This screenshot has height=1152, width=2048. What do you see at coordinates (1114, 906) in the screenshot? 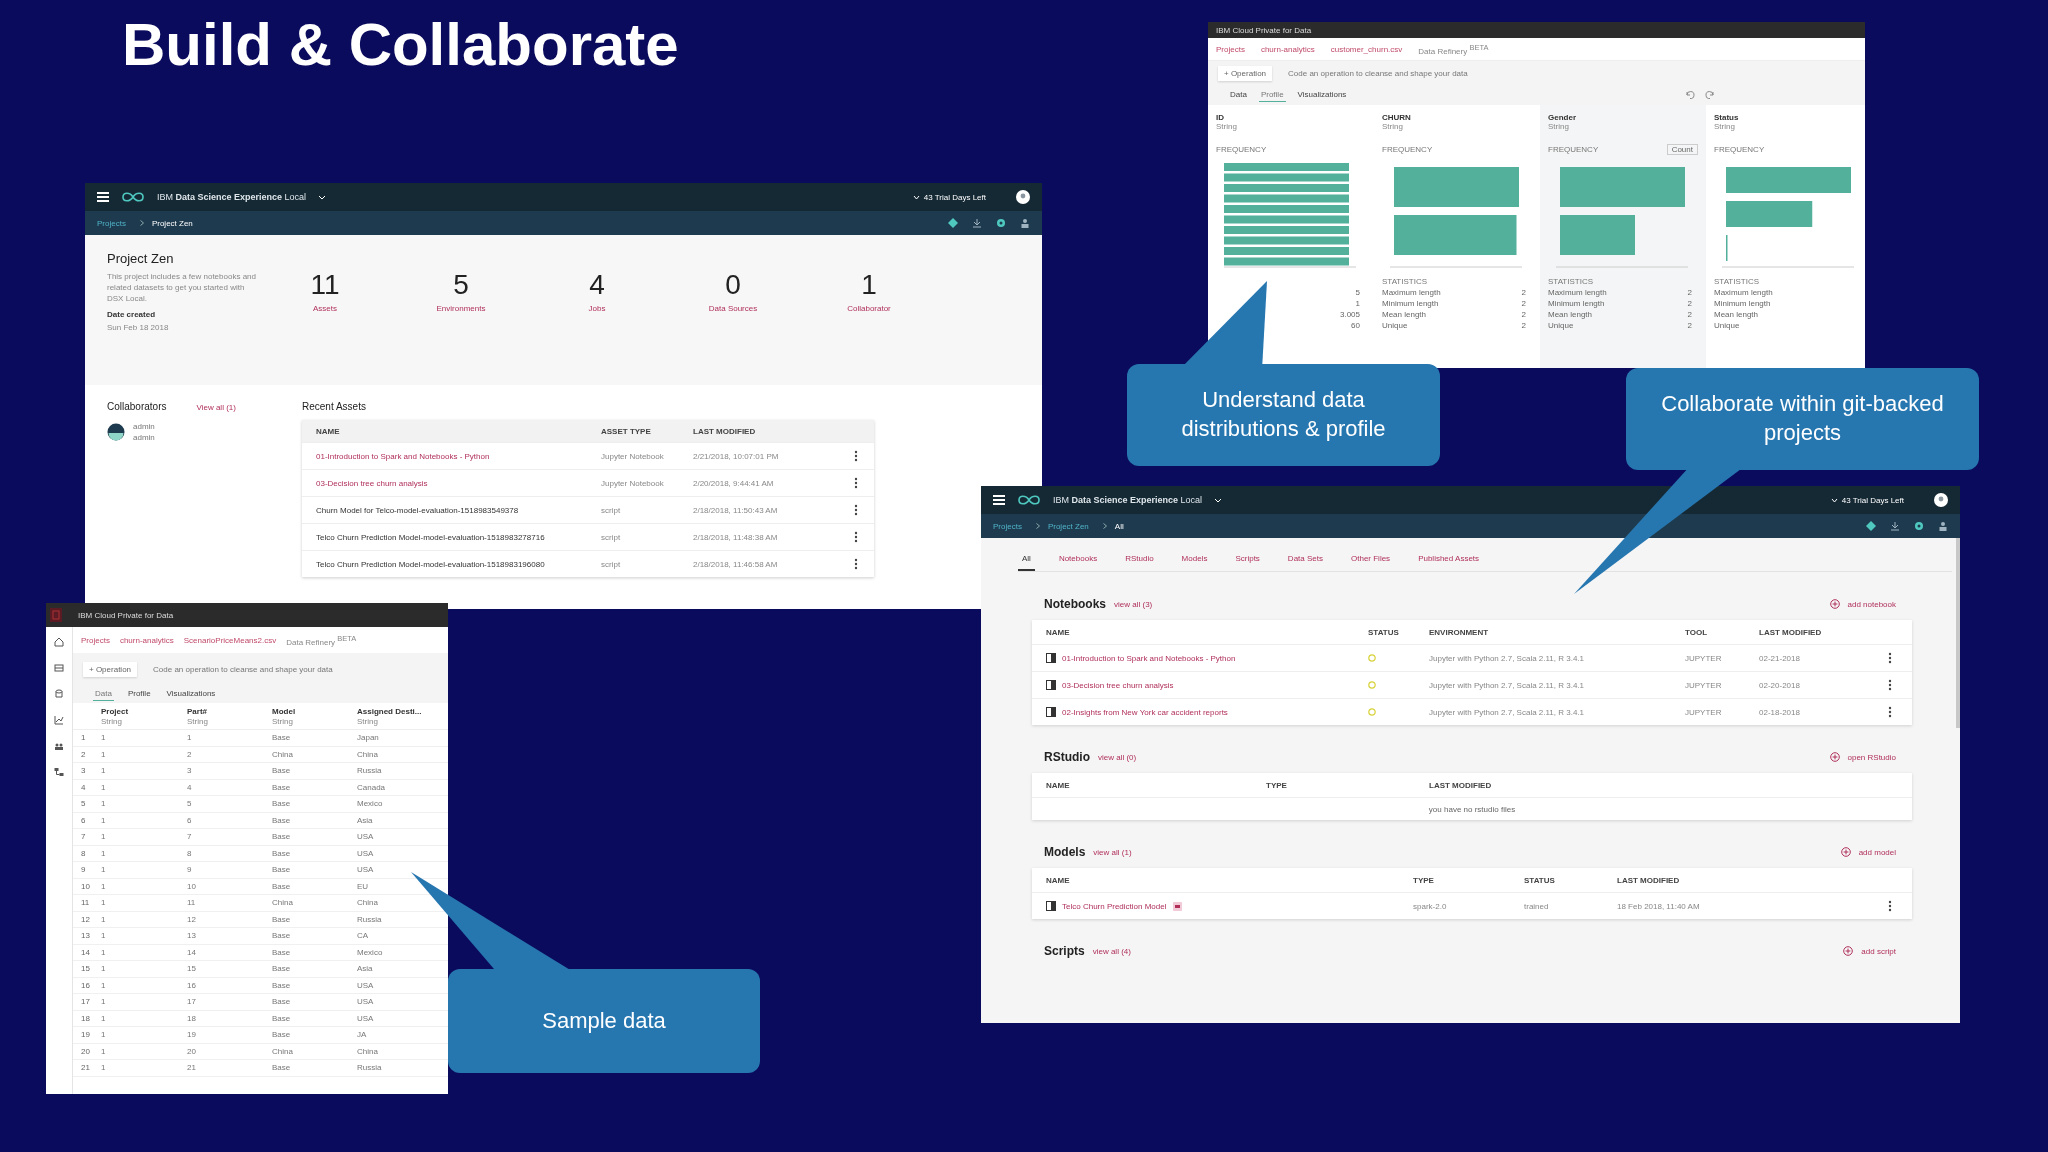
I see `asset-name-link: Telco Churn Prediction Model` at bounding box center [1114, 906].